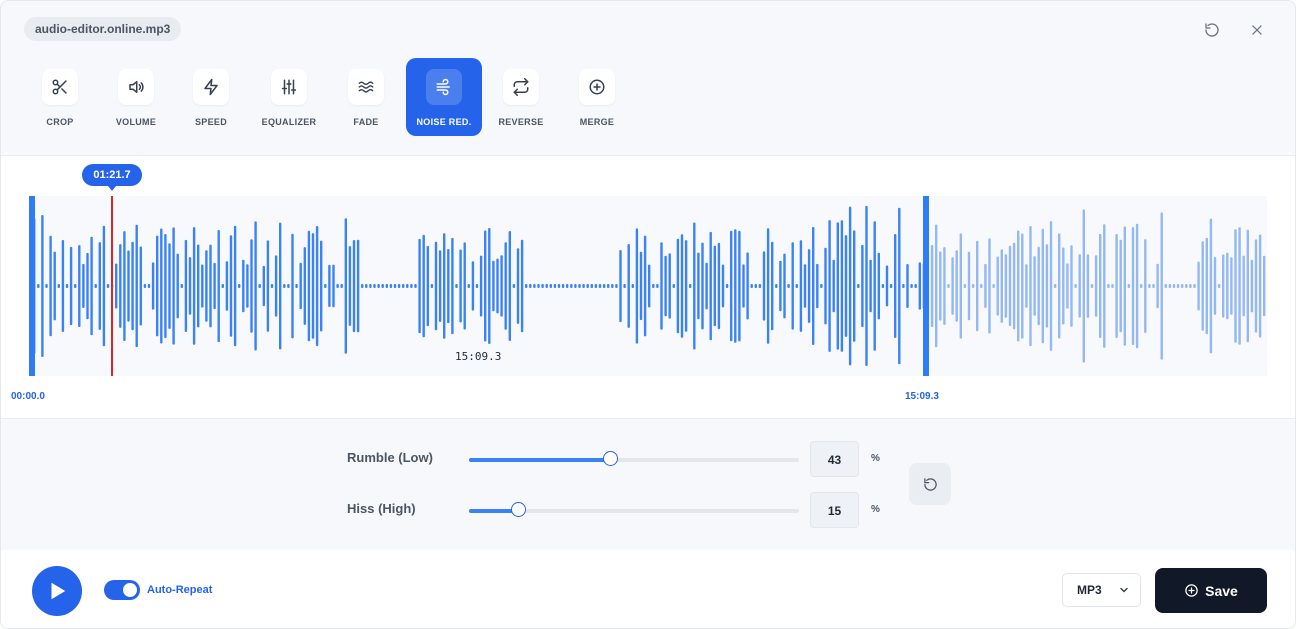 This screenshot has width=1296, height=629. Describe the element at coordinates (112, 177) in the screenshot. I see `playhead-time-badge: 01:21.7` at that location.